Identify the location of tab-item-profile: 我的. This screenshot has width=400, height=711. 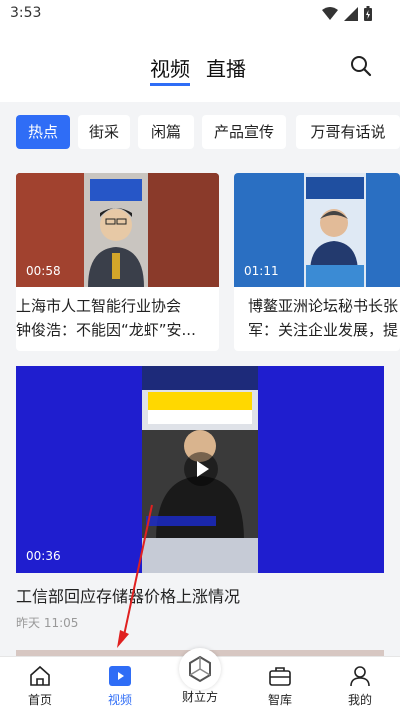
(360, 684).